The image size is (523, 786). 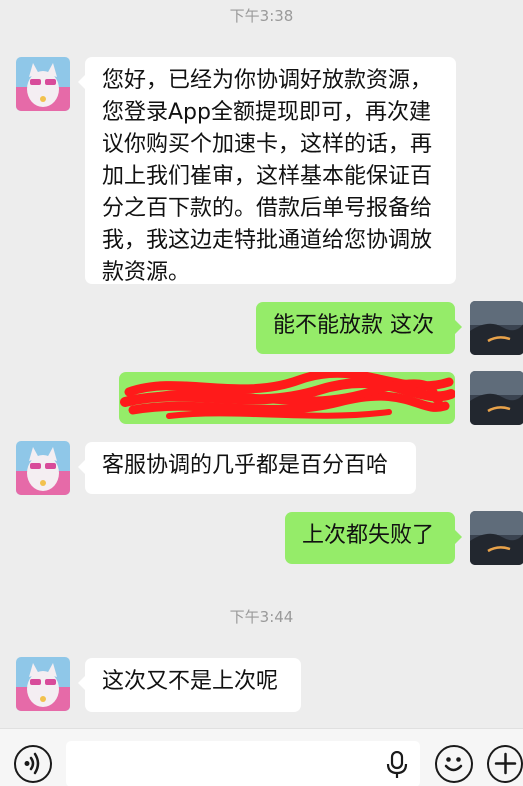 I want to click on voice-icon, so click(x=32, y=763).